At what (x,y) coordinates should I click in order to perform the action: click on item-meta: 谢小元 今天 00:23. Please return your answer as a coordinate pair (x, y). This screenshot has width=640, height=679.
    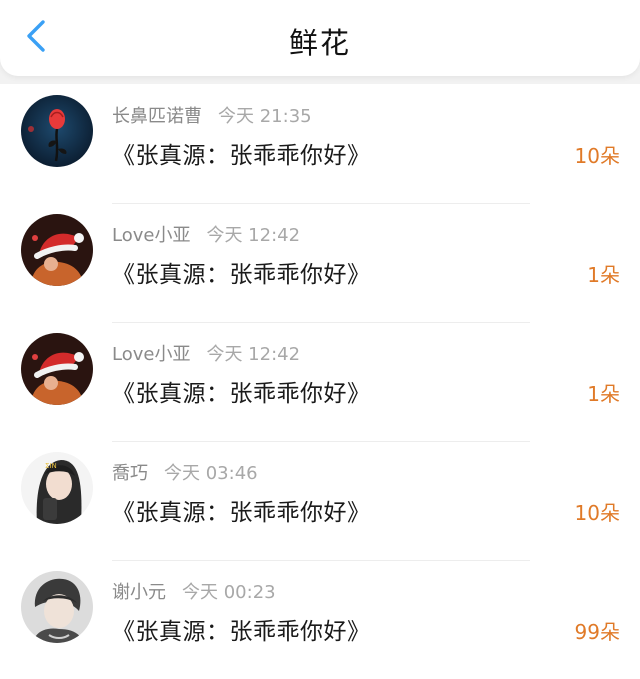
    Looking at the image, I should click on (194, 591).